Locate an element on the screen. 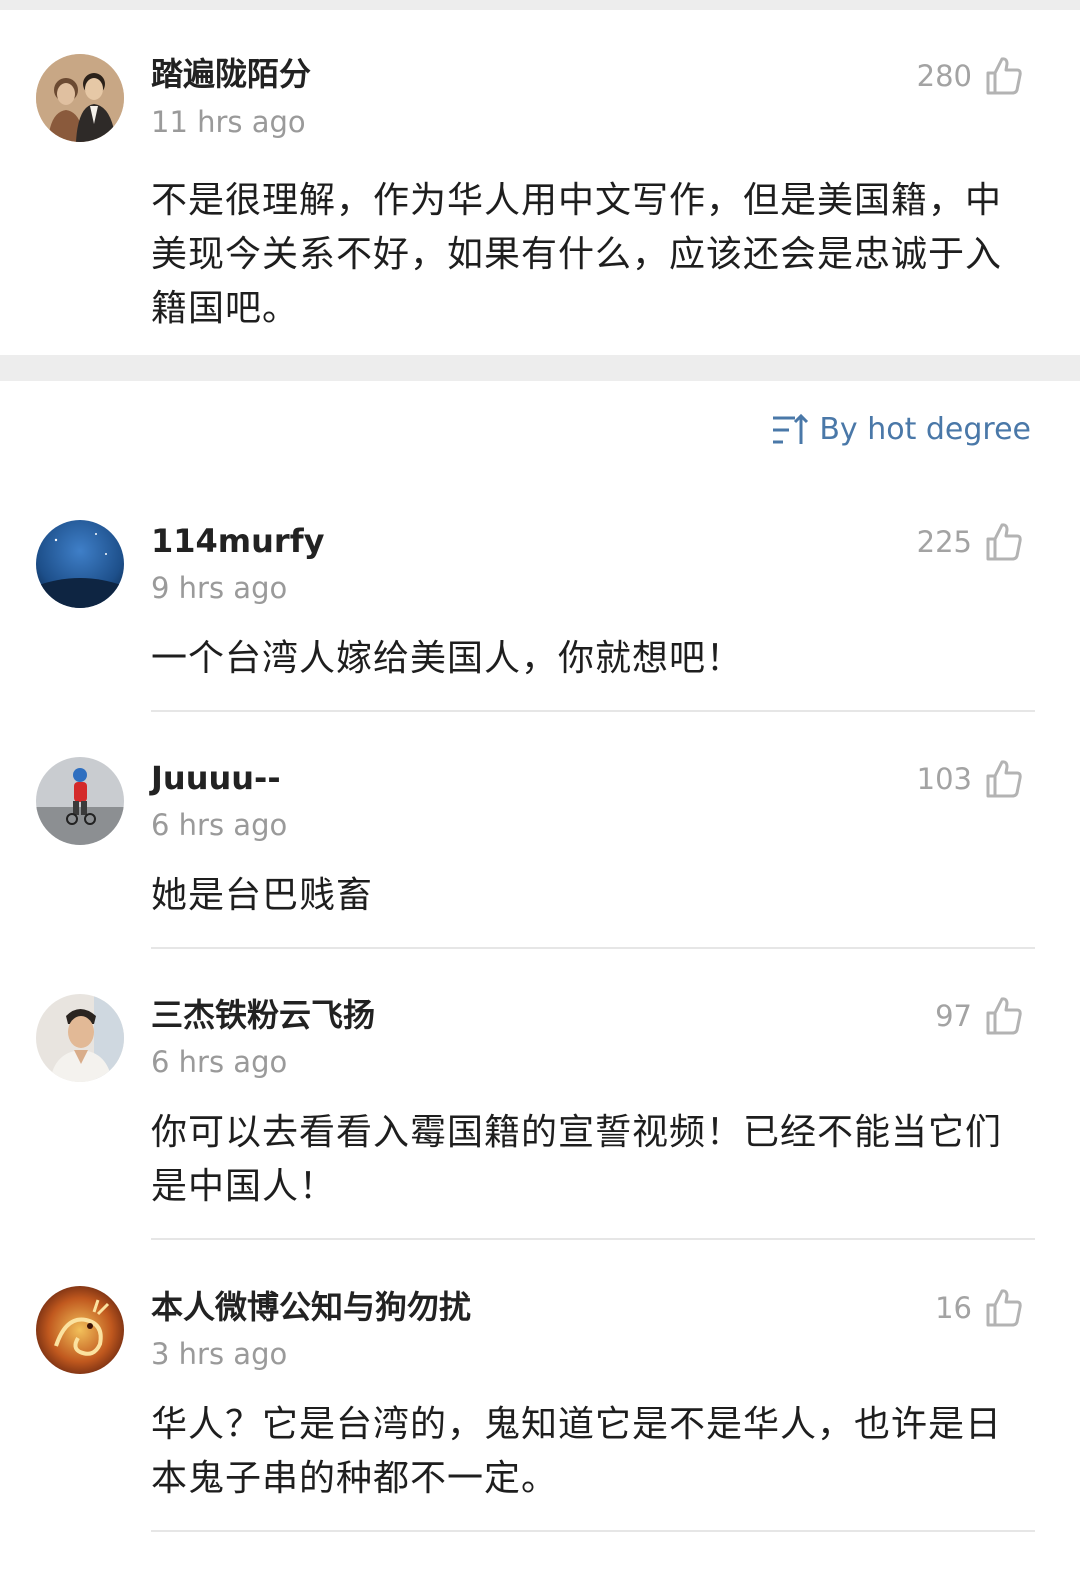 The image size is (1080, 1581). username: 本人微博公知与狗勿扰 is located at coordinates (311, 1307).